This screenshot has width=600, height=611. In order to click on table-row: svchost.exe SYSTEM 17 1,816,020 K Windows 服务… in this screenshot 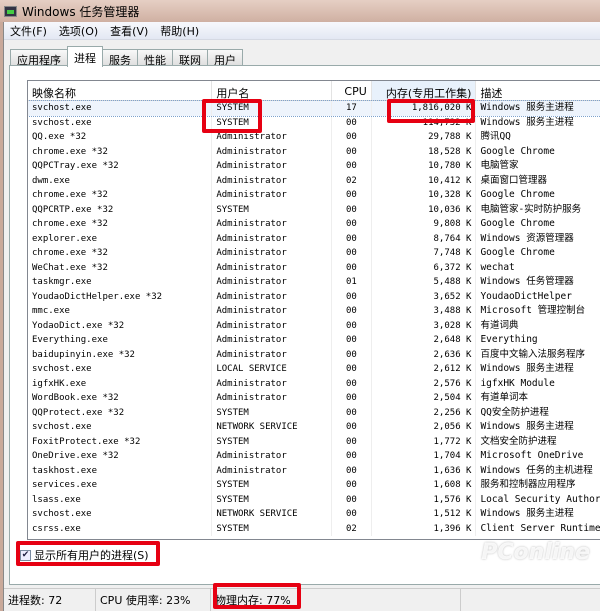, I will do `click(314, 108)`.